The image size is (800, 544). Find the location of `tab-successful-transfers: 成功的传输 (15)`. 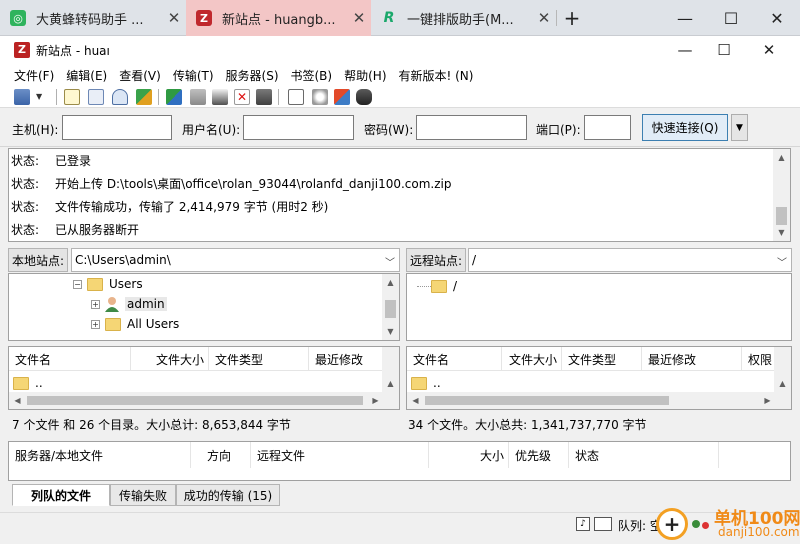

tab-successful-transfers: 成功的传输 (15) is located at coordinates (228, 495).